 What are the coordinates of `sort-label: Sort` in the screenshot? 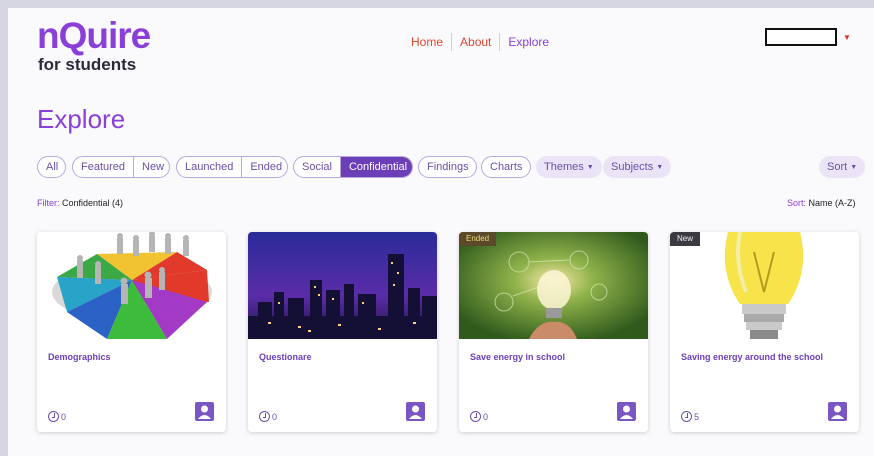 It's located at (837, 167).